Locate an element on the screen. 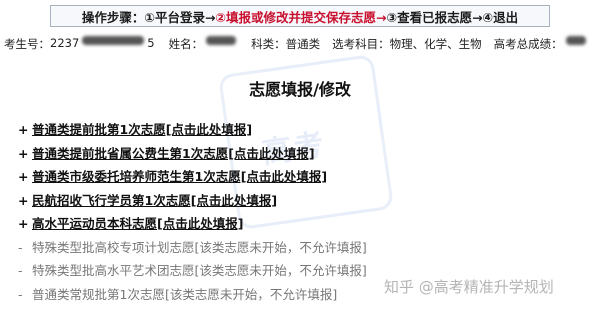  redacted-score is located at coordinates (575, 40).